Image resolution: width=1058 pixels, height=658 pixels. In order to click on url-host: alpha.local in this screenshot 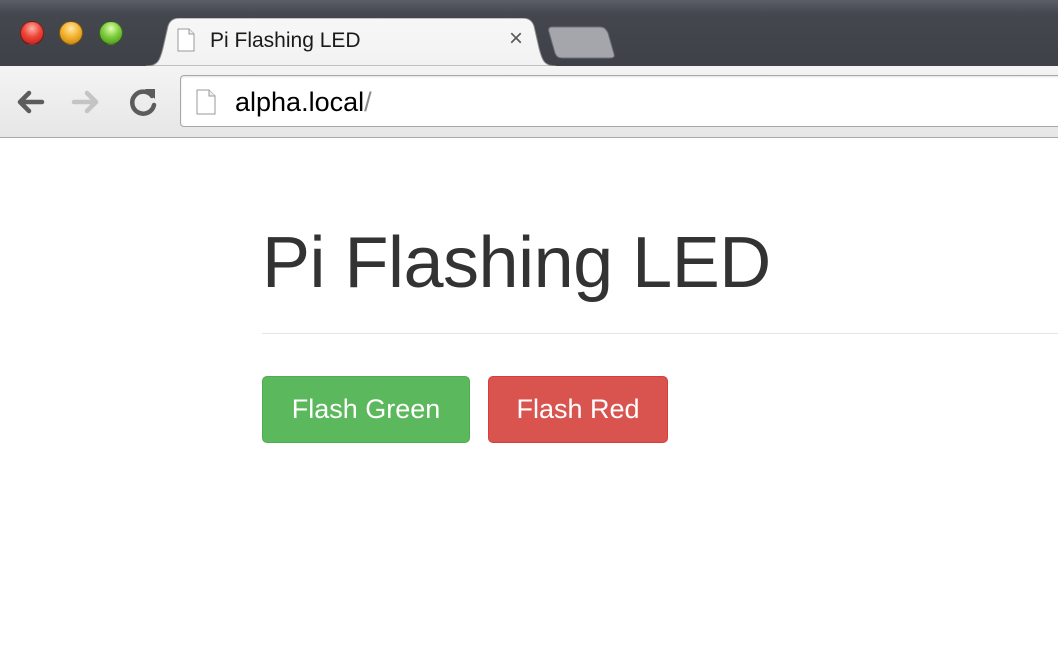, I will do `click(300, 102)`.